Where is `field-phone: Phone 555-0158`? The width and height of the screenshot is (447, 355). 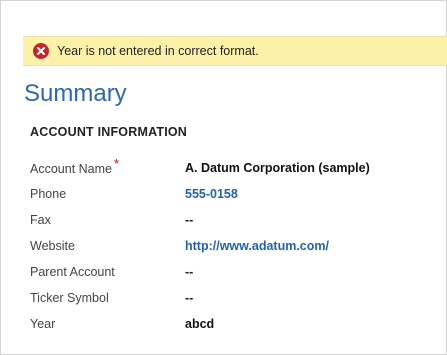
field-phone: Phone 555-0158 is located at coordinates (235, 194).